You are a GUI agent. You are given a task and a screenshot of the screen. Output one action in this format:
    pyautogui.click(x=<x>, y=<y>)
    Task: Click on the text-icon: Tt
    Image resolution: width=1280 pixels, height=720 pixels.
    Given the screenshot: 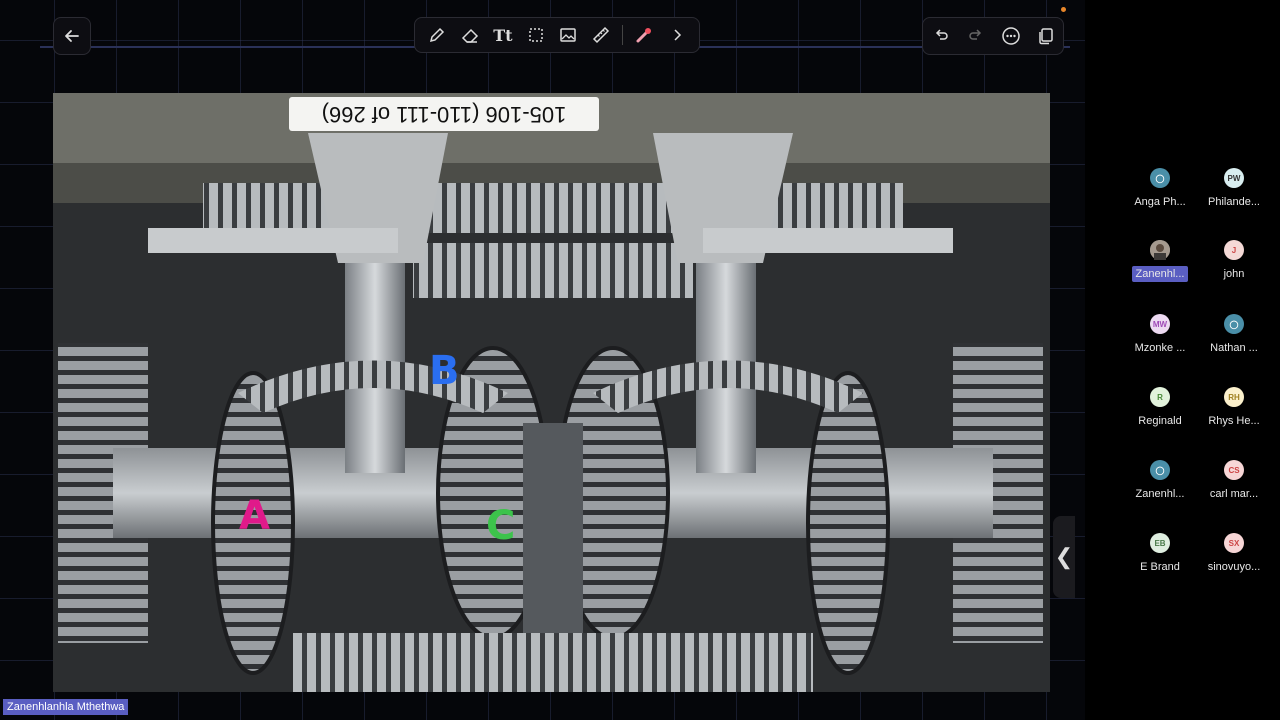 What is the action you would take?
    pyautogui.click(x=503, y=35)
    